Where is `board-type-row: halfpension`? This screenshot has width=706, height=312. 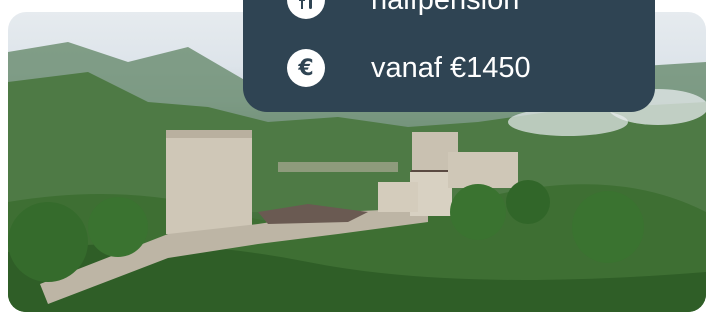 board-type-row: halfpension is located at coordinates (449, 10).